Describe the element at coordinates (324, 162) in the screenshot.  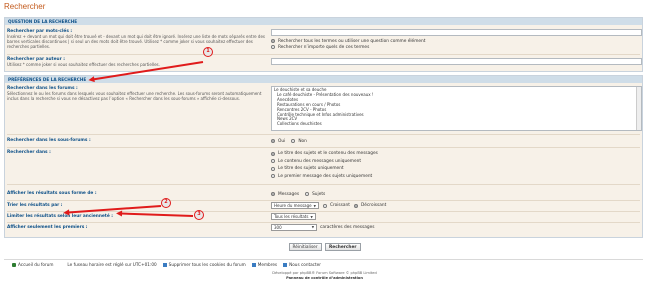
I see `searchin-option-posts: Le contenu des messages uniquement` at that location.